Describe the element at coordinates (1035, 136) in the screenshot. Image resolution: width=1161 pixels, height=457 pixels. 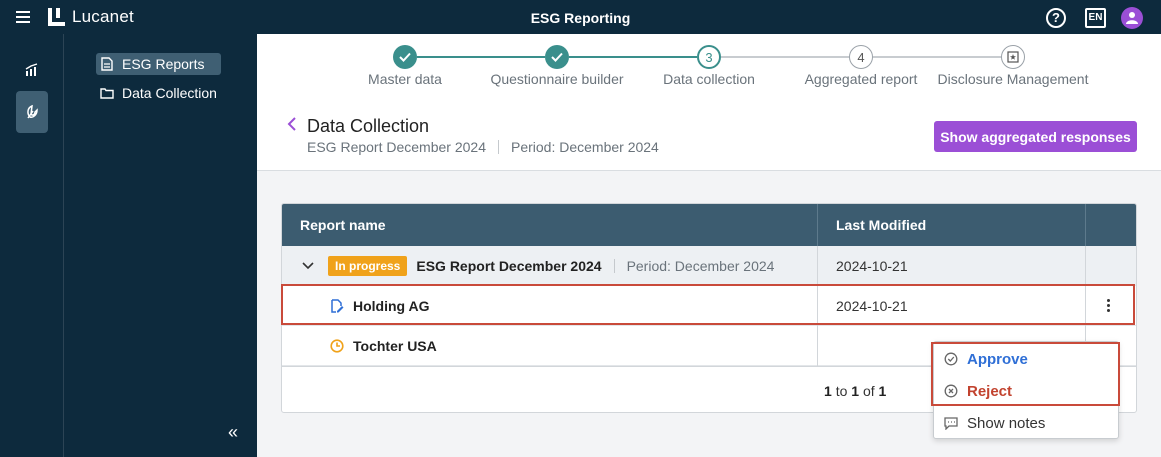
I see `show-aggregated-responses-button: Show aggregated responses` at that location.